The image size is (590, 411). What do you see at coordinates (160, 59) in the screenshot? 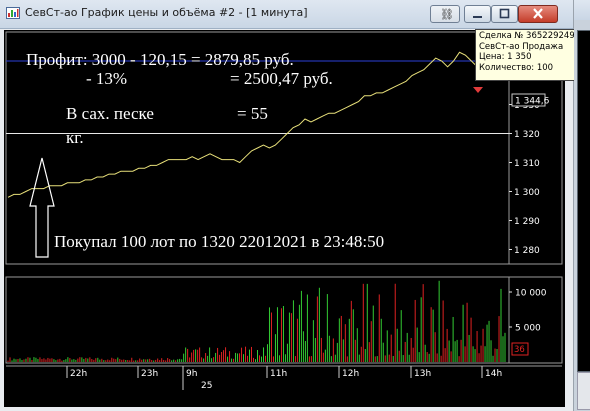
I see `profit-annotation: Профит: 3000 - 120,15 = 2879,85 руб.` at bounding box center [160, 59].